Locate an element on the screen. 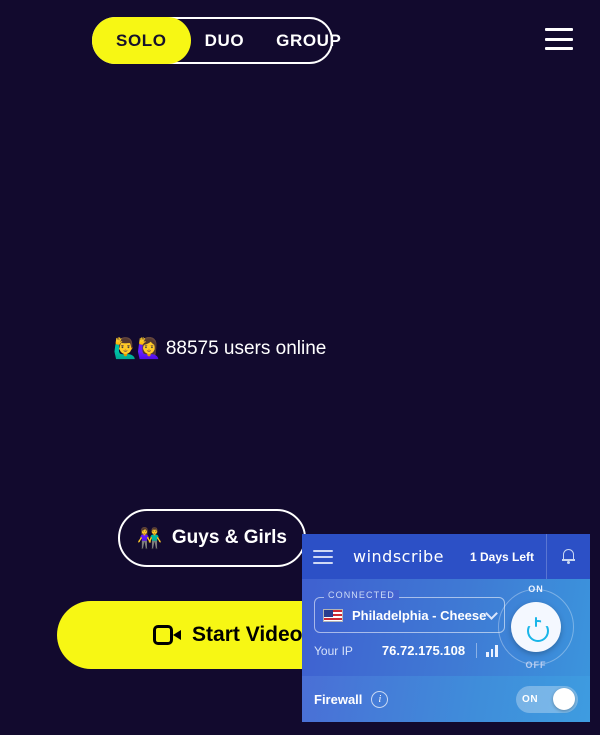 This screenshot has width=600, height=735. info-icon: i is located at coordinates (380, 699).